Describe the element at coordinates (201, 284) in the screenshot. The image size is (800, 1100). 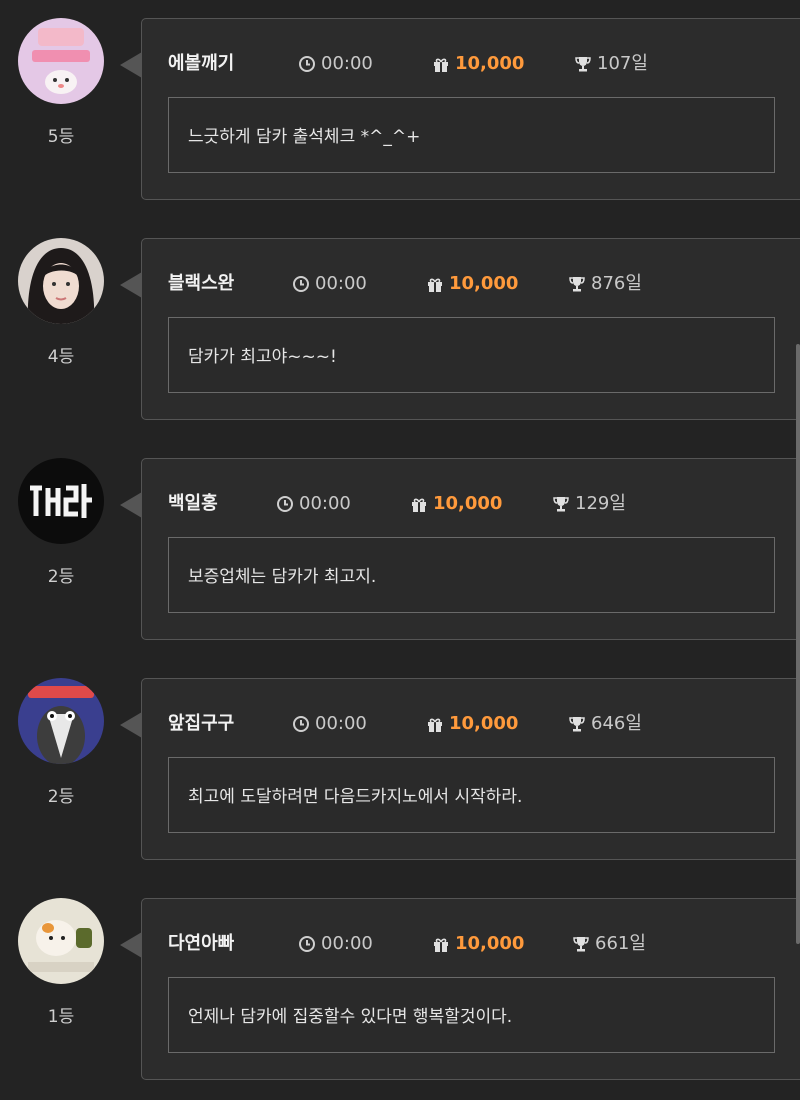
I see `nickname: 블랙스완` at that location.